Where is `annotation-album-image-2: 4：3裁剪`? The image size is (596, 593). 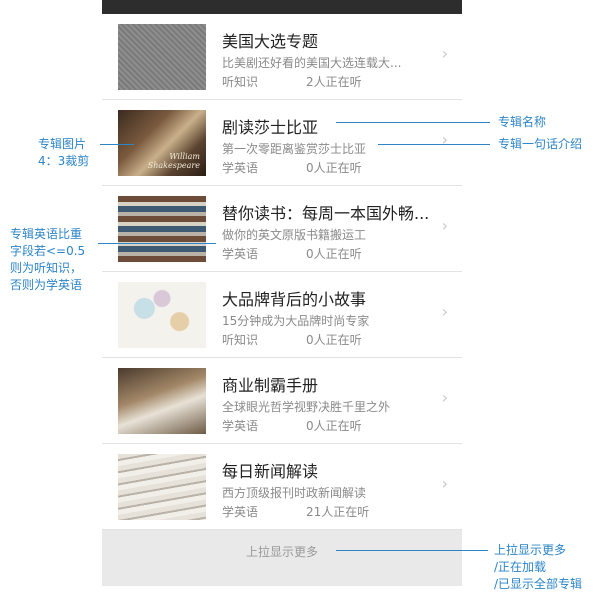 annotation-album-image-2: 4：3裁剪 is located at coordinates (64, 161).